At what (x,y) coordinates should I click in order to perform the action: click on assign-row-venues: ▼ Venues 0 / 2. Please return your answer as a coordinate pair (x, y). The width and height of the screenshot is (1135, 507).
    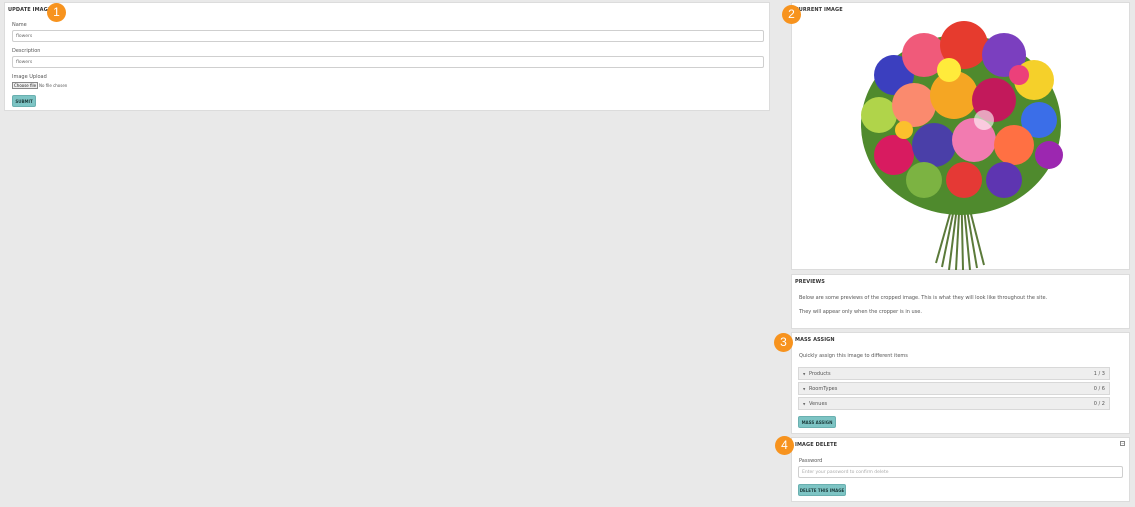
    Looking at the image, I should click on (954, 403).